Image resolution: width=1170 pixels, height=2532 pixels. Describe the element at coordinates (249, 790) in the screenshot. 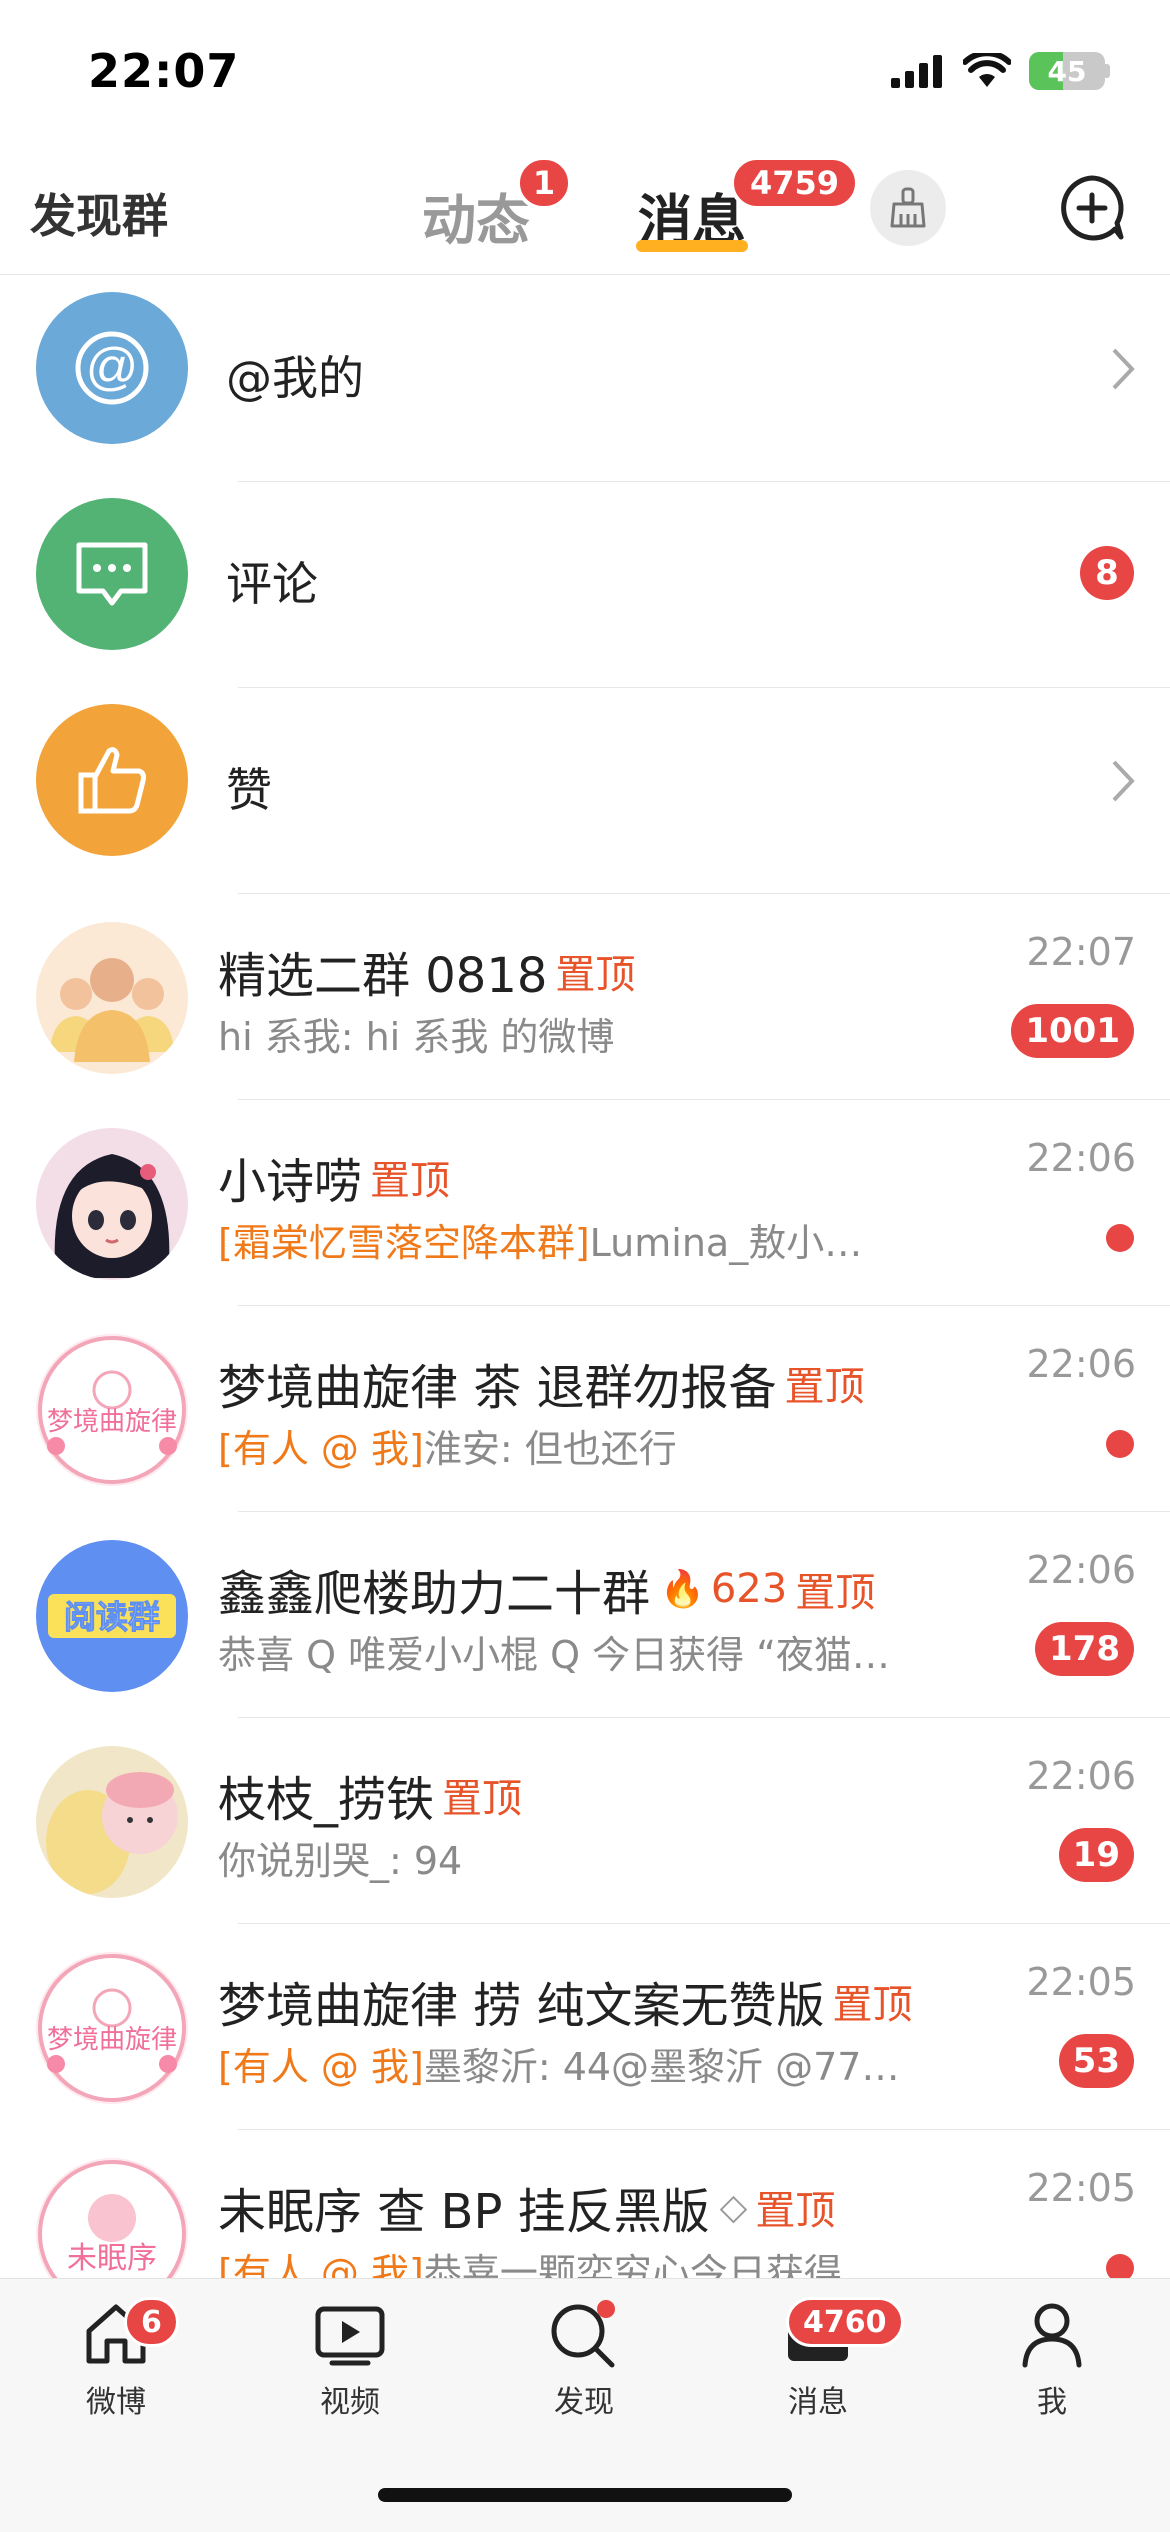

I see `likes-label: 赞` at that location.